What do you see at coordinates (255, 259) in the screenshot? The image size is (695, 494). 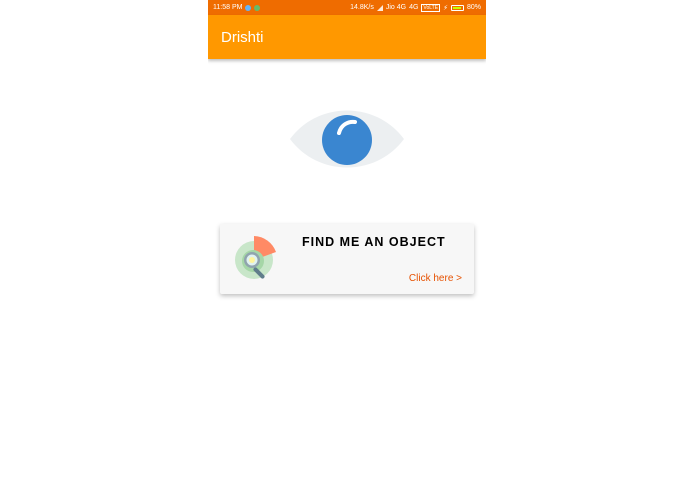 I see `search-object-icon` at bounding box center [255, 259].